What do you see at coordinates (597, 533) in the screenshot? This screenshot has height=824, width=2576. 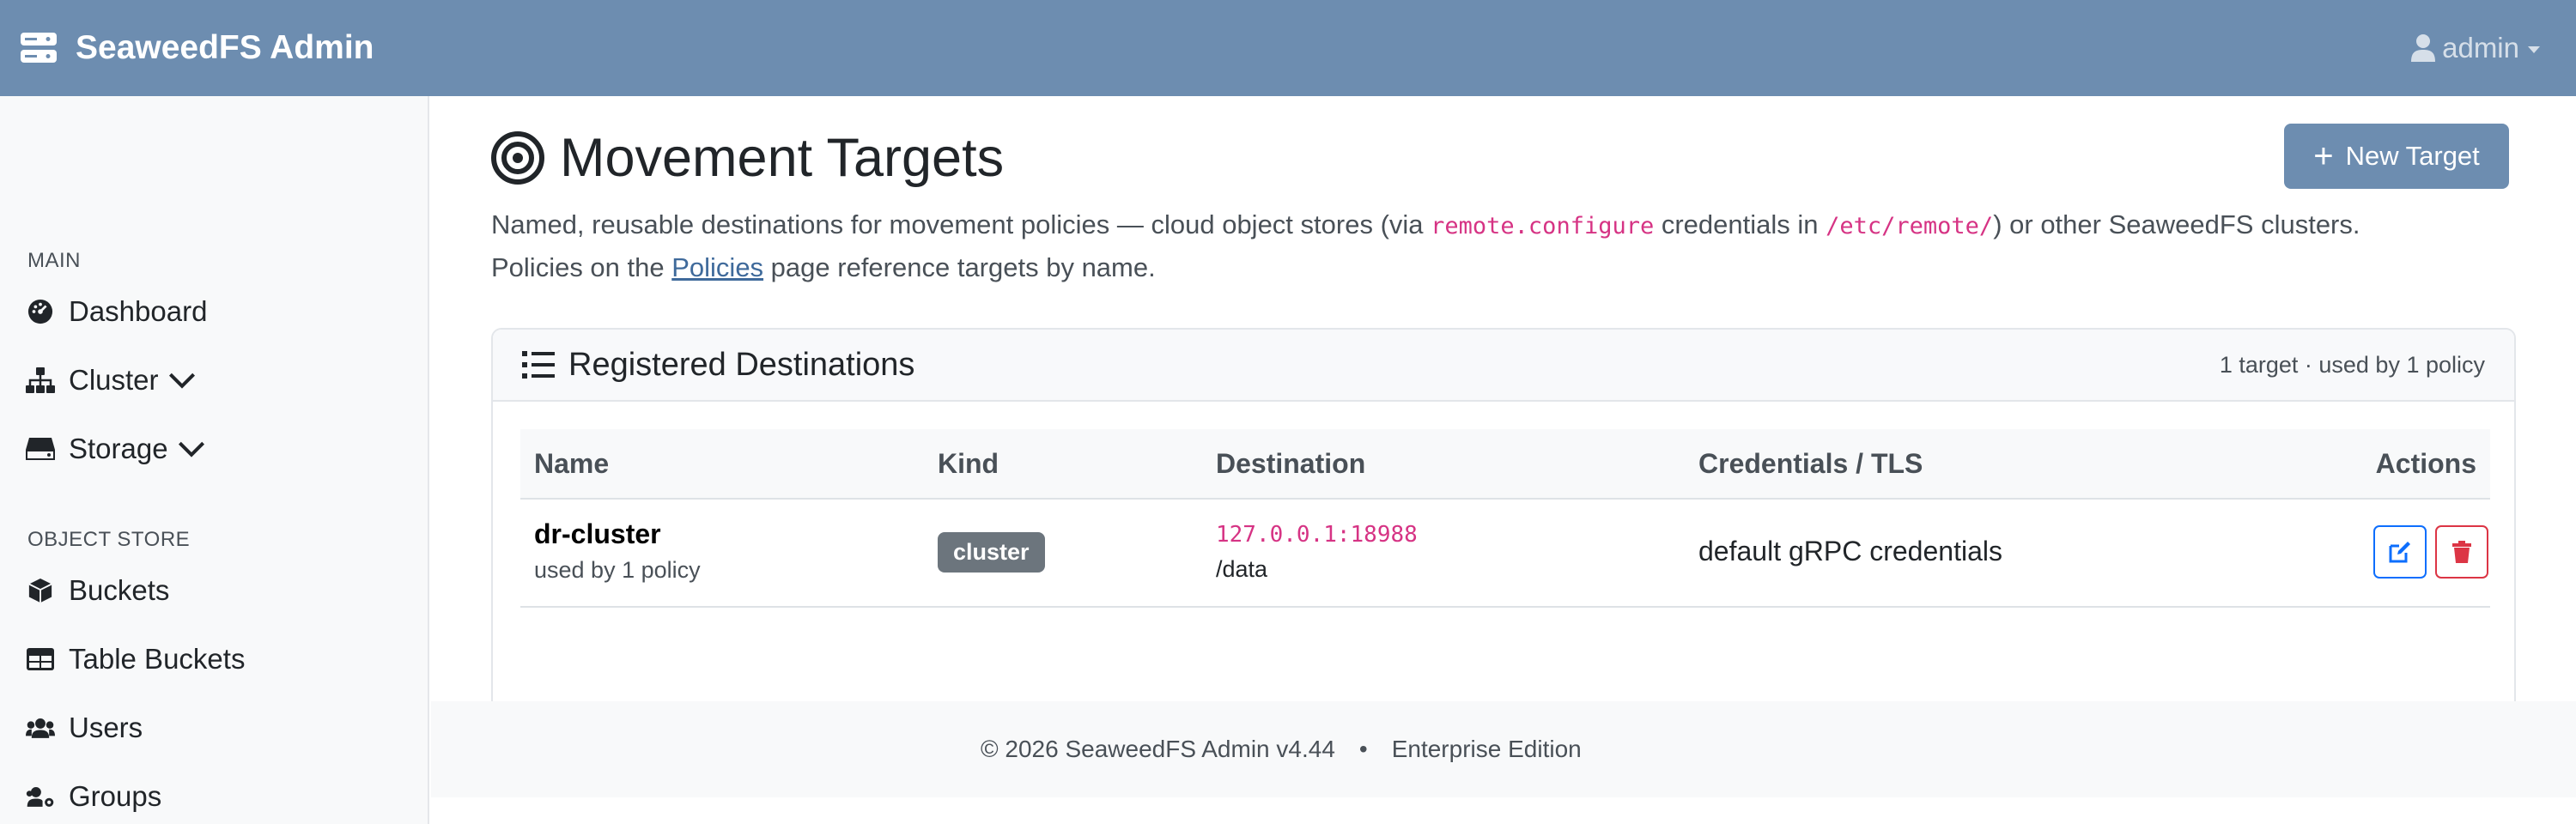 I see `target-name: dr-cluster` at bounding box center [597, 533].